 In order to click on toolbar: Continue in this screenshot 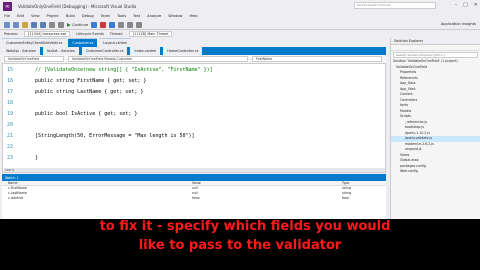, I will do `click(240, 25)`.